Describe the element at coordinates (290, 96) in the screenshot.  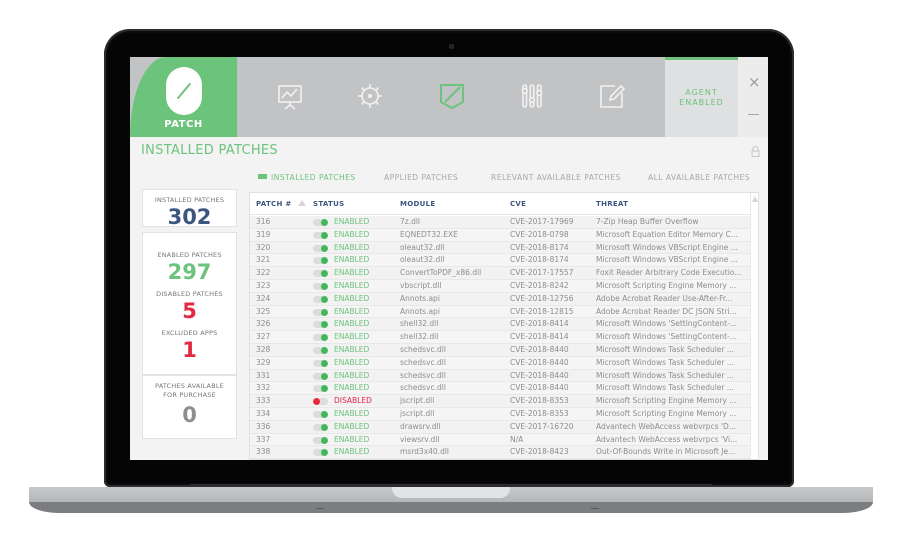
I see `presentation-chart-icon` at that location.